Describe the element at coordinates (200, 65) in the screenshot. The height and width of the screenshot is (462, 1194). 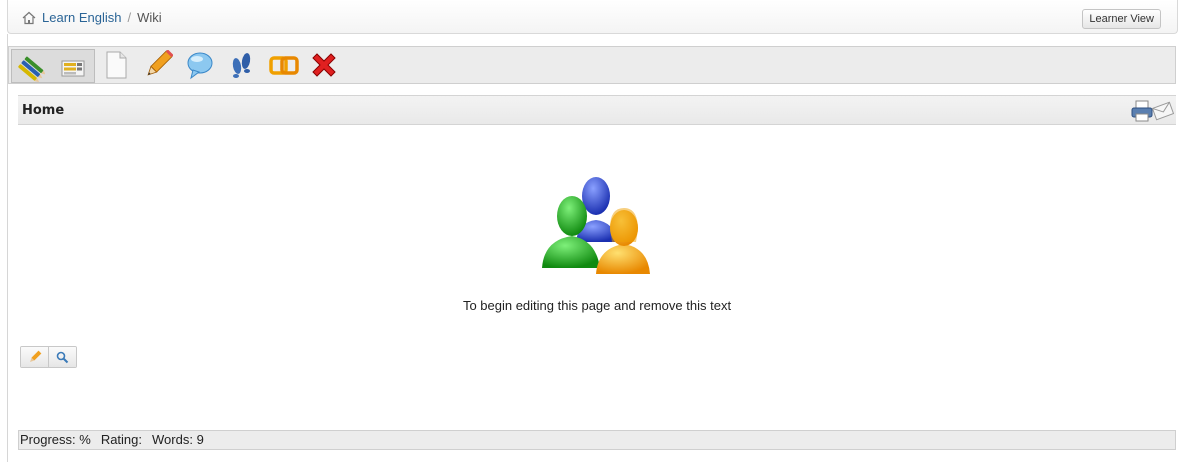
I see `discuss-bubble-icon` at that location.